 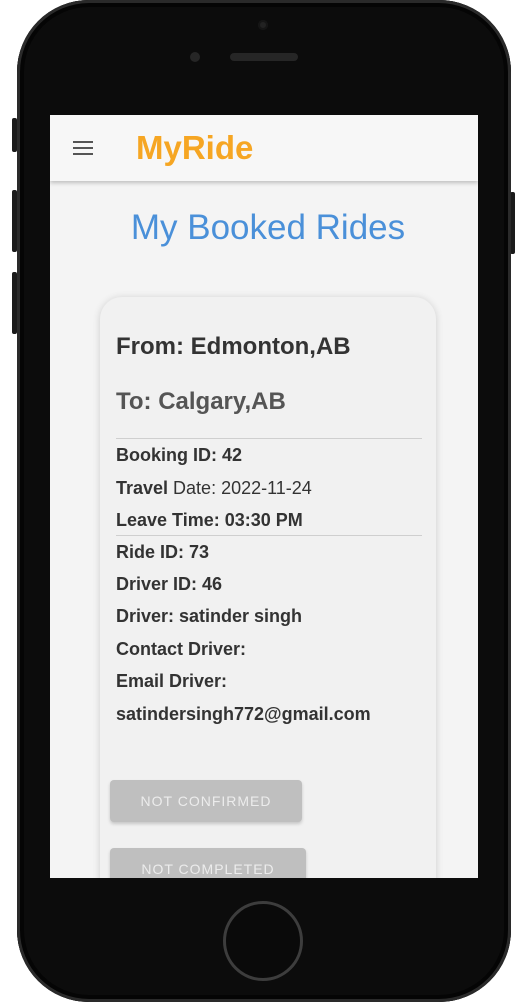 What do you see at coordinates (179, 455) in the screenshot?
I see `booking-id: Booking ID: 42` at bounding box center [179, 455].